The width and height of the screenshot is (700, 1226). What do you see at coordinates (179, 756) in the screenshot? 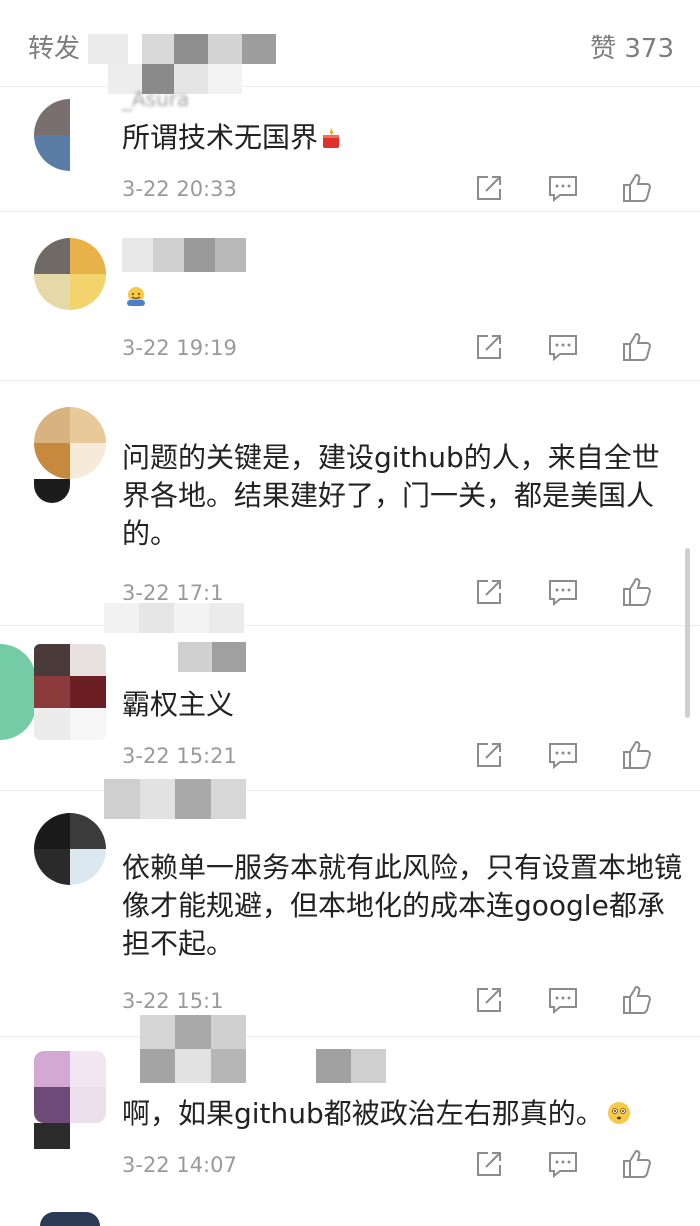
I see `comment-time: 3-22 15:21` at bounding box center [179, 756].